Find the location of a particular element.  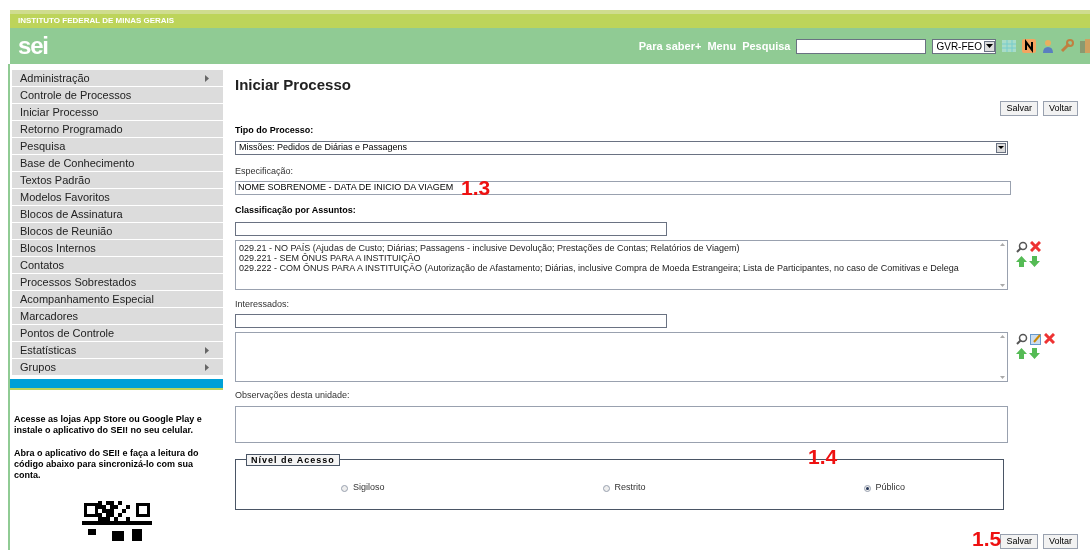

edit-icon is located at coordinates (1036, 339).